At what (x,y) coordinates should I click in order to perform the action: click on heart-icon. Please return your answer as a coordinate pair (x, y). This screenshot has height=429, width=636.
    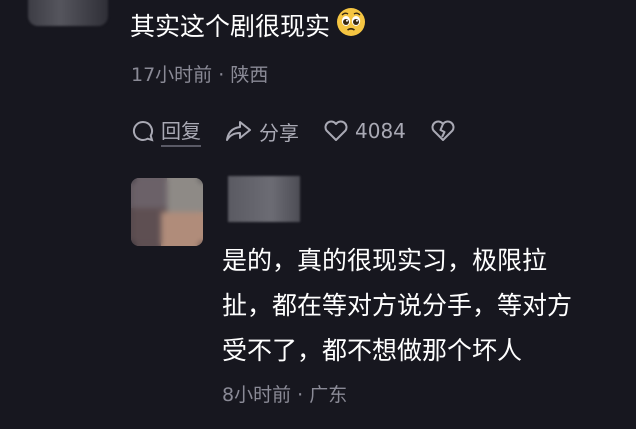
    Looking at the image, I should click on (336, 131).